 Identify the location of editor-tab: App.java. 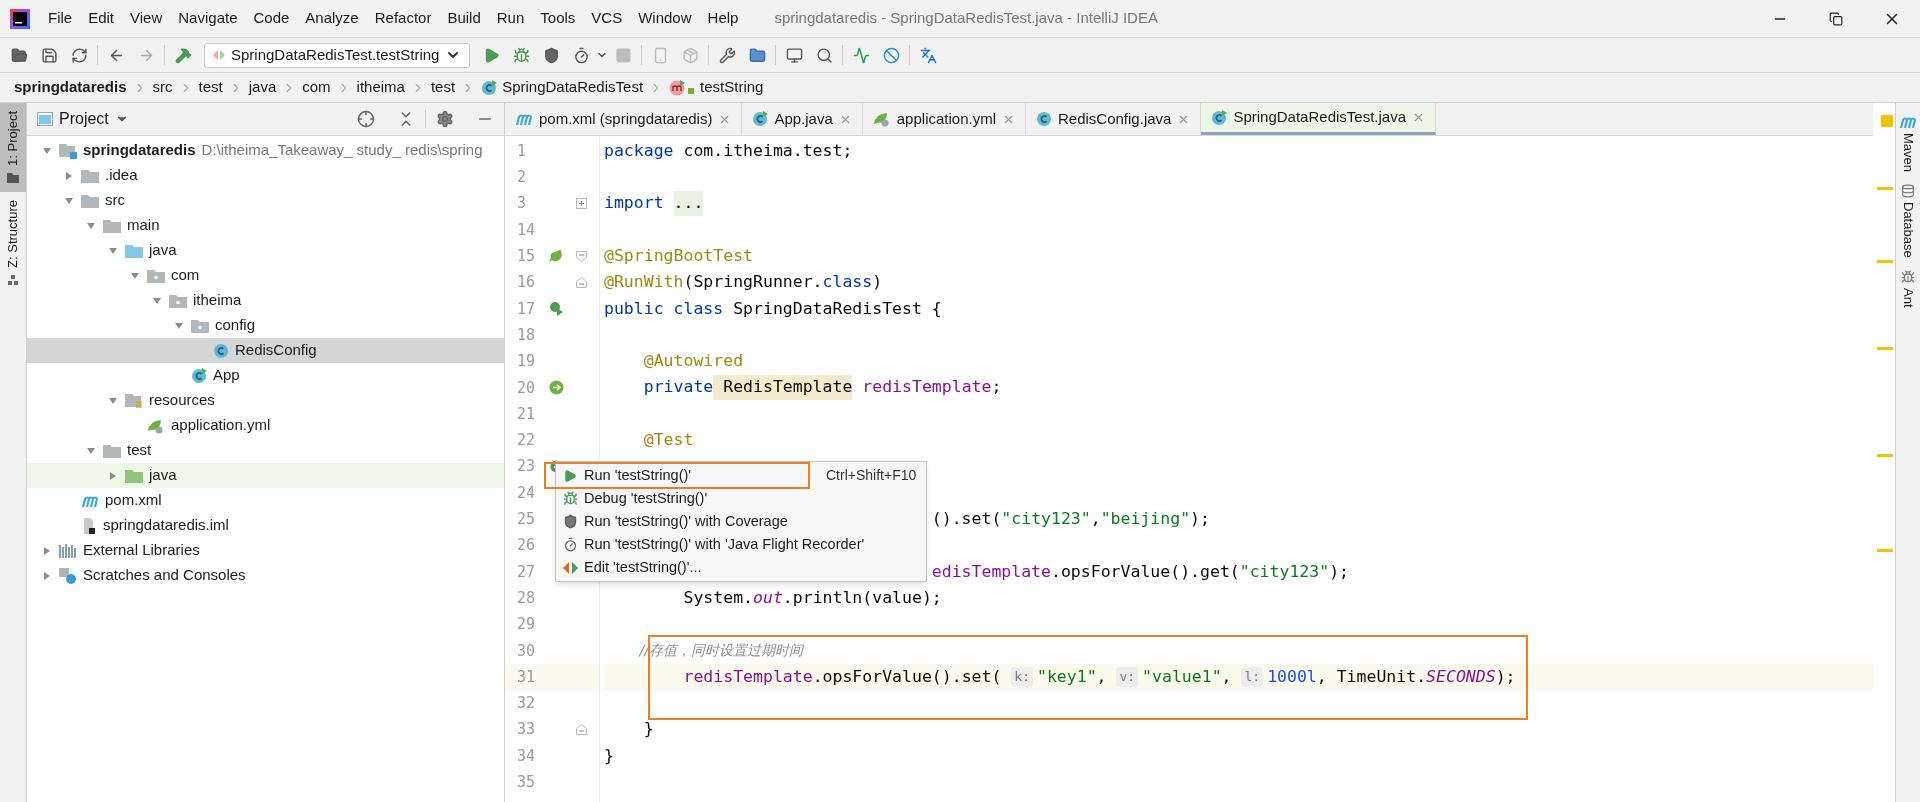
(802, 119).